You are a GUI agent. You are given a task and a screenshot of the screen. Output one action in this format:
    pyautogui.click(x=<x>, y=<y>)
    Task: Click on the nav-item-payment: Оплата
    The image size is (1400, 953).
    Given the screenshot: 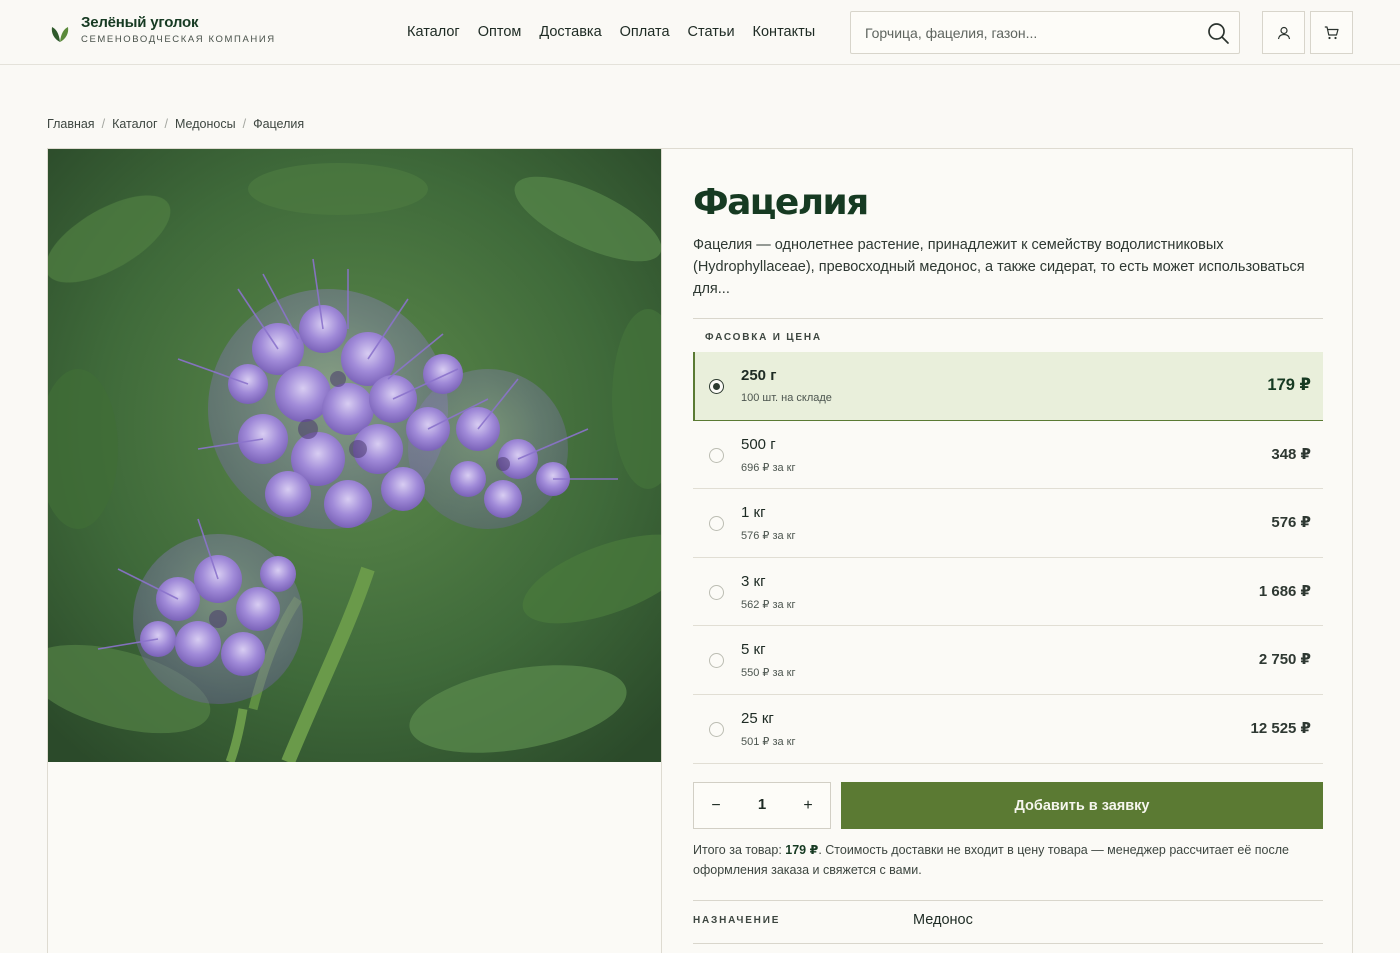 What is the action you would take?
    pyautogui.click(x=645, y=32)
    